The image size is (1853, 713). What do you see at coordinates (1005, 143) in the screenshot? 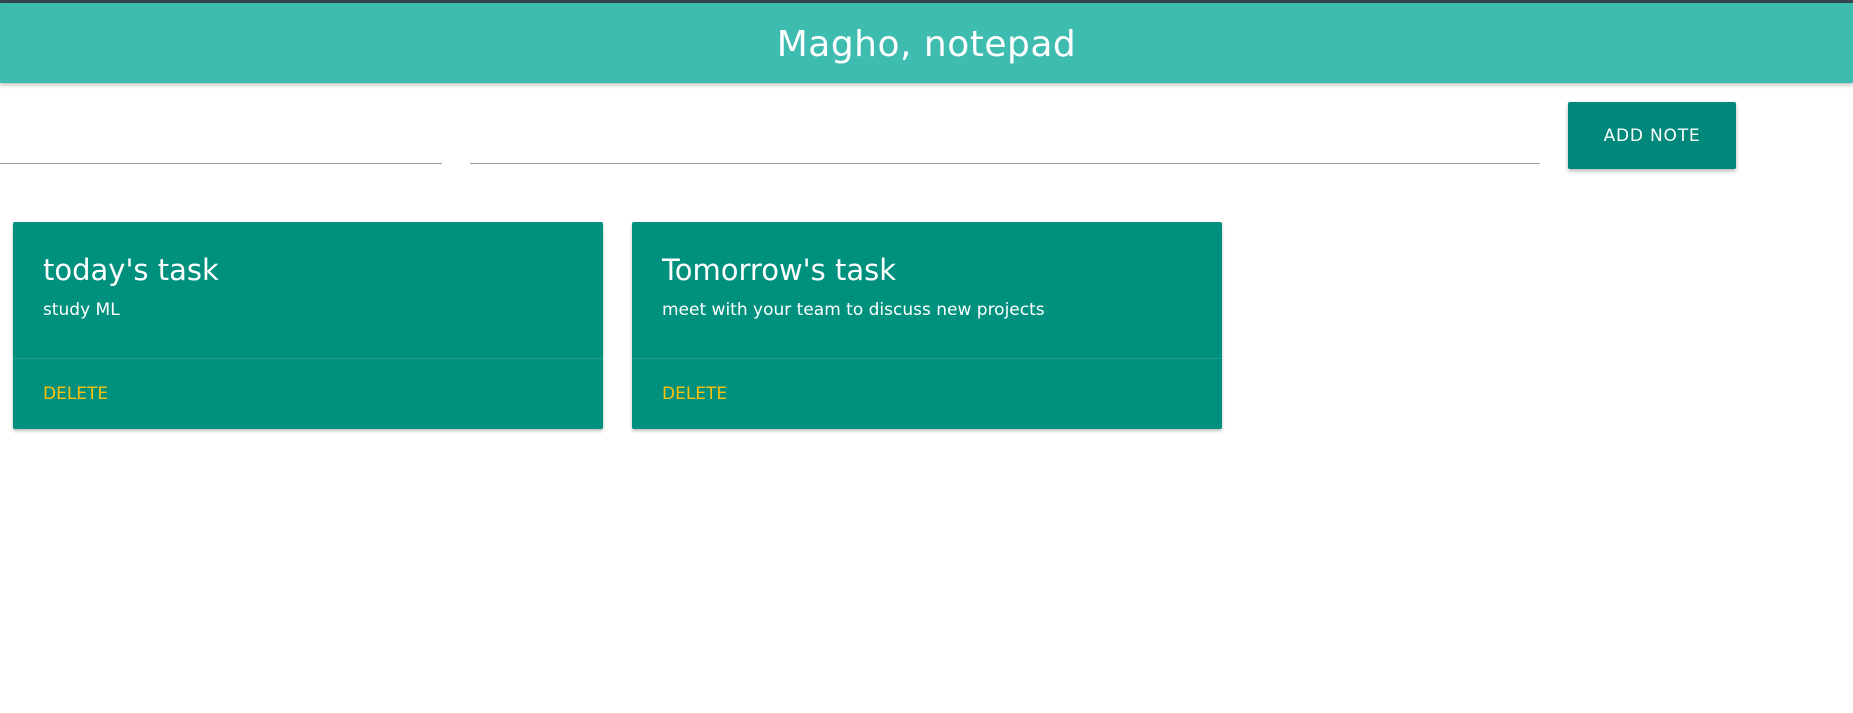
I see `note-body-input` at bounding box center [1005, 143].